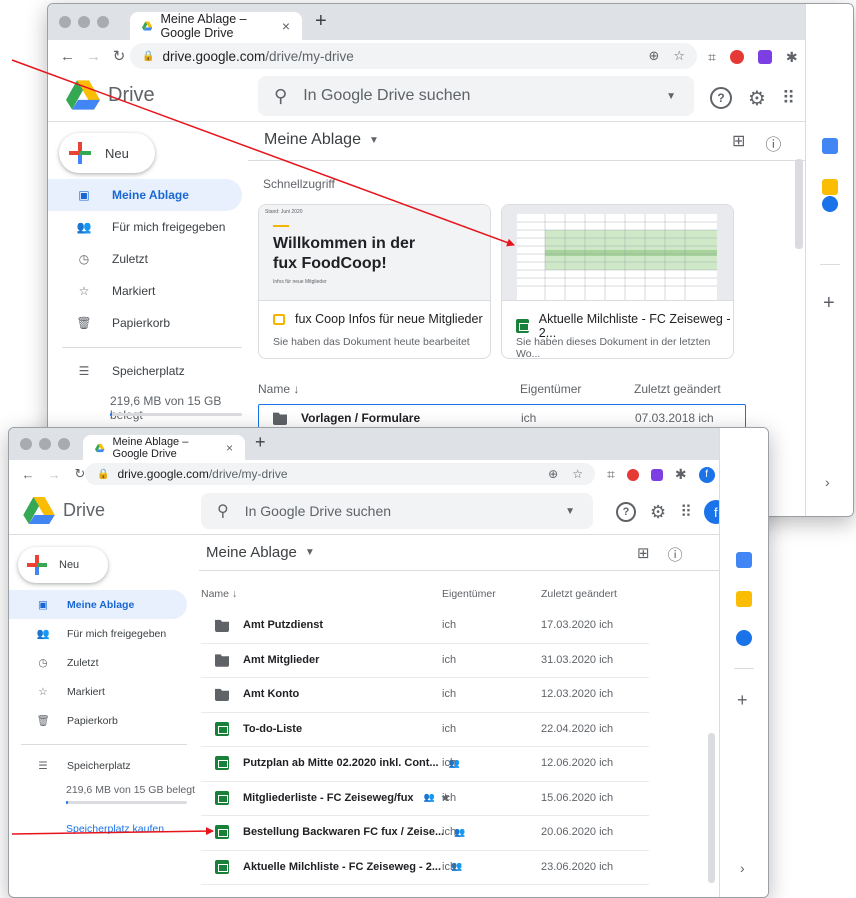 The image size is (856, 898). I want to click on close-window-dot, so click(65, 22).